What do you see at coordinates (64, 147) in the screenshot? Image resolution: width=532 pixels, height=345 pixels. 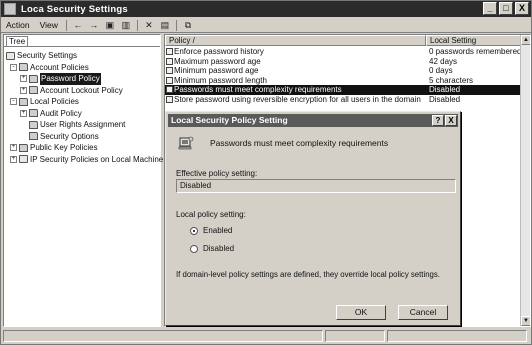 I see `tree-item-label: Public Key Policies` at bounding box center [64, 147].